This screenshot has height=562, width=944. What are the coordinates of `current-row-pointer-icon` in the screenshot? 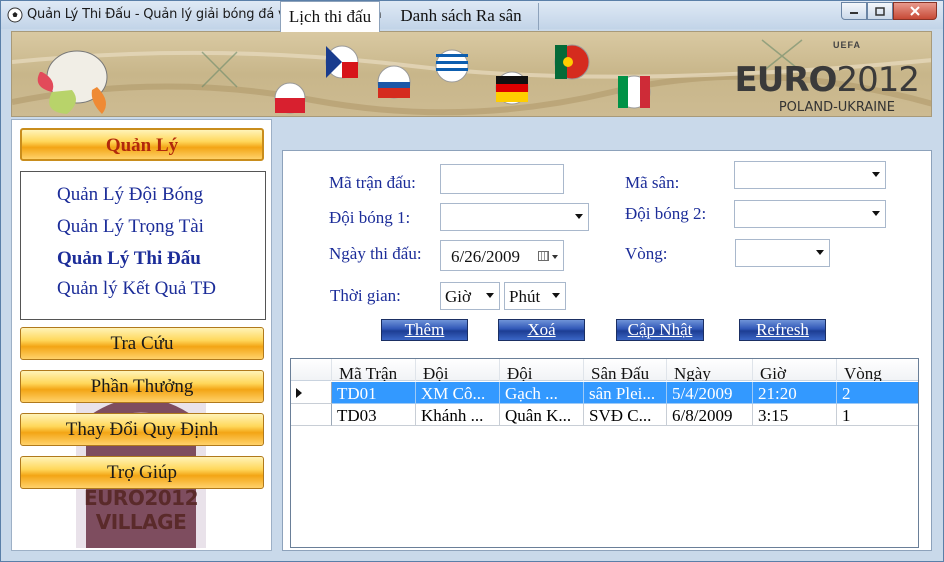 It's located at (299, 393).